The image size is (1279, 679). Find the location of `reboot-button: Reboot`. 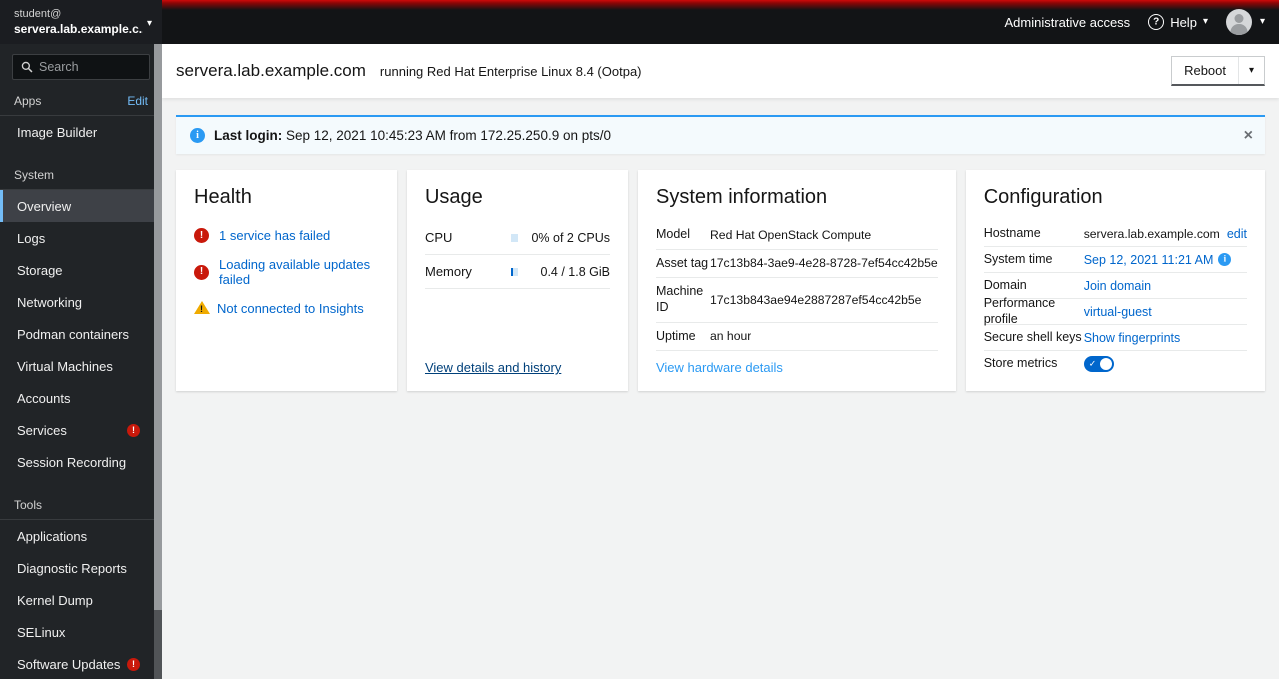

reboot-button: Reboot is located at coordinates (1205, 70).